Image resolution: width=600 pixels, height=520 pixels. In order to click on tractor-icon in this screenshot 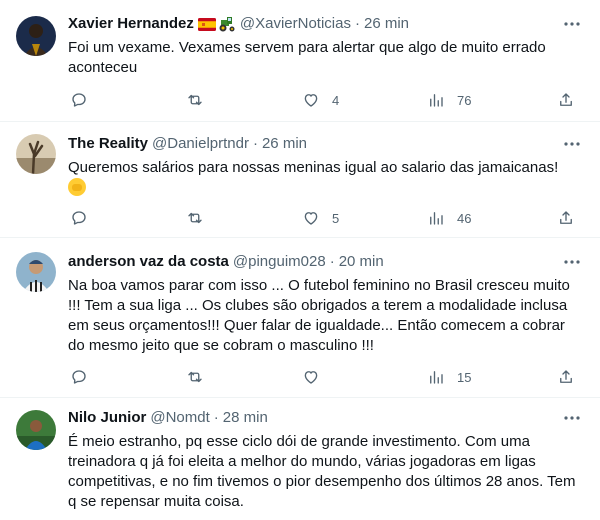, I will do `click(227, 24)`.